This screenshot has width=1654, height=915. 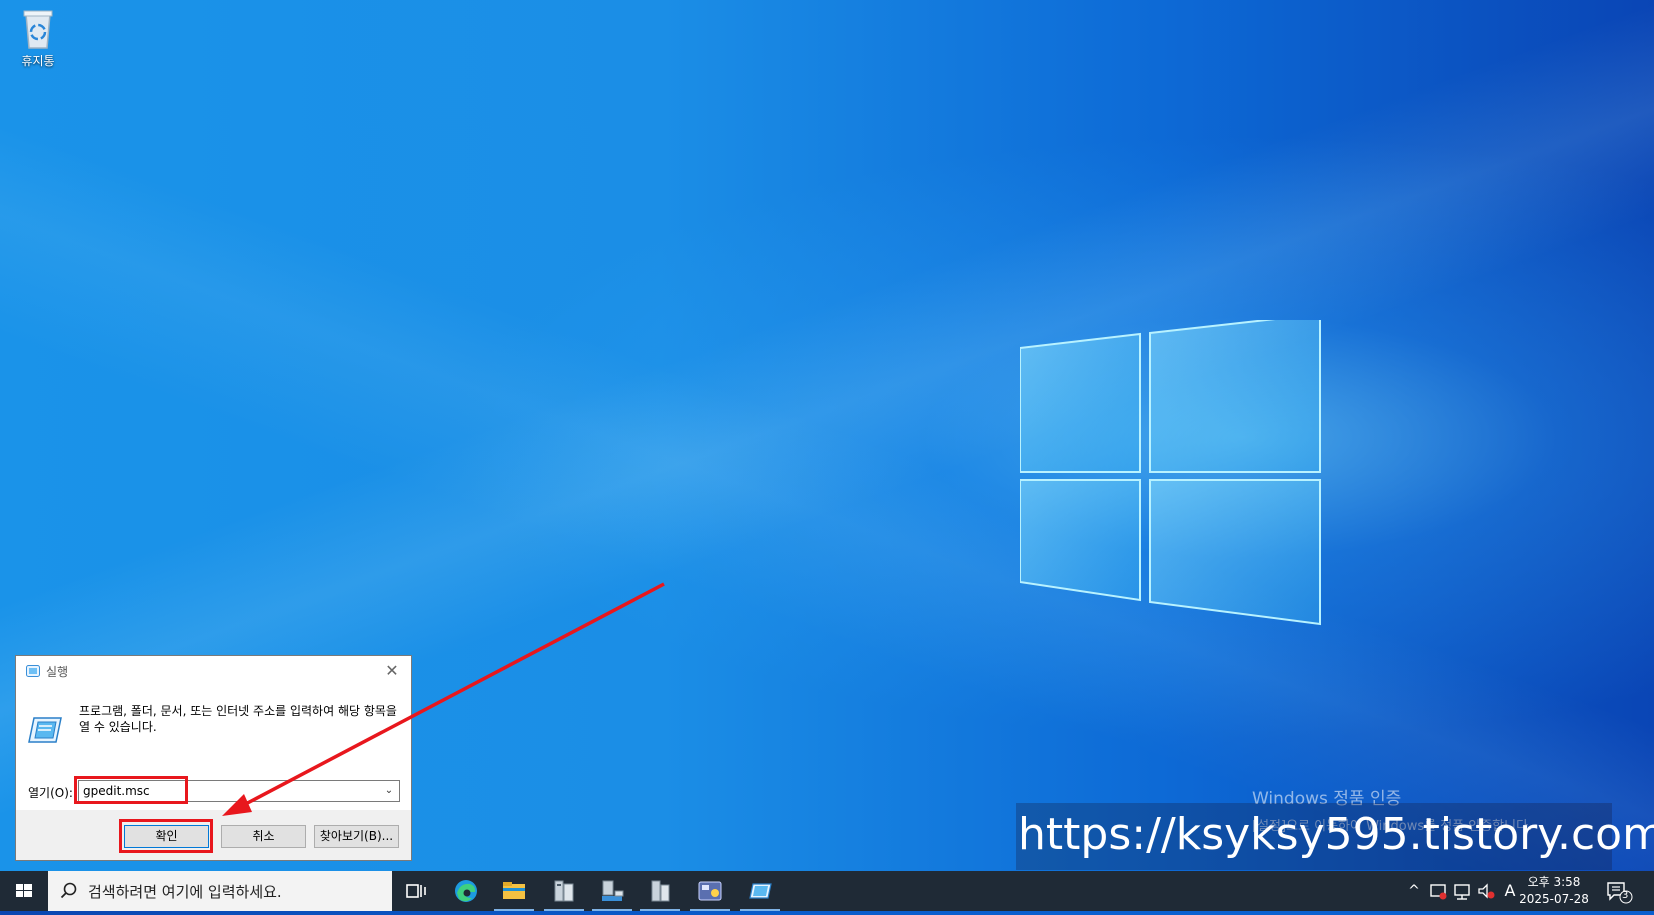 What do you see at coordinates (1335, 836) in the screenshot?
I see `blog-url-overlay: https://ksyksy595.tistory.com` at bounding box center [1335, 836].